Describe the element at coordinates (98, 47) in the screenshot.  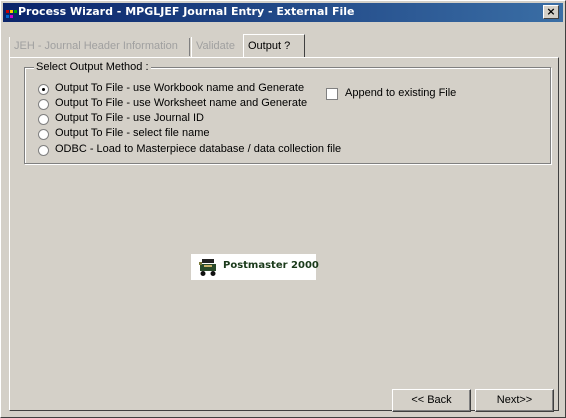
I see `tab-journal-header: JEH - Journal Header Information` at that location.